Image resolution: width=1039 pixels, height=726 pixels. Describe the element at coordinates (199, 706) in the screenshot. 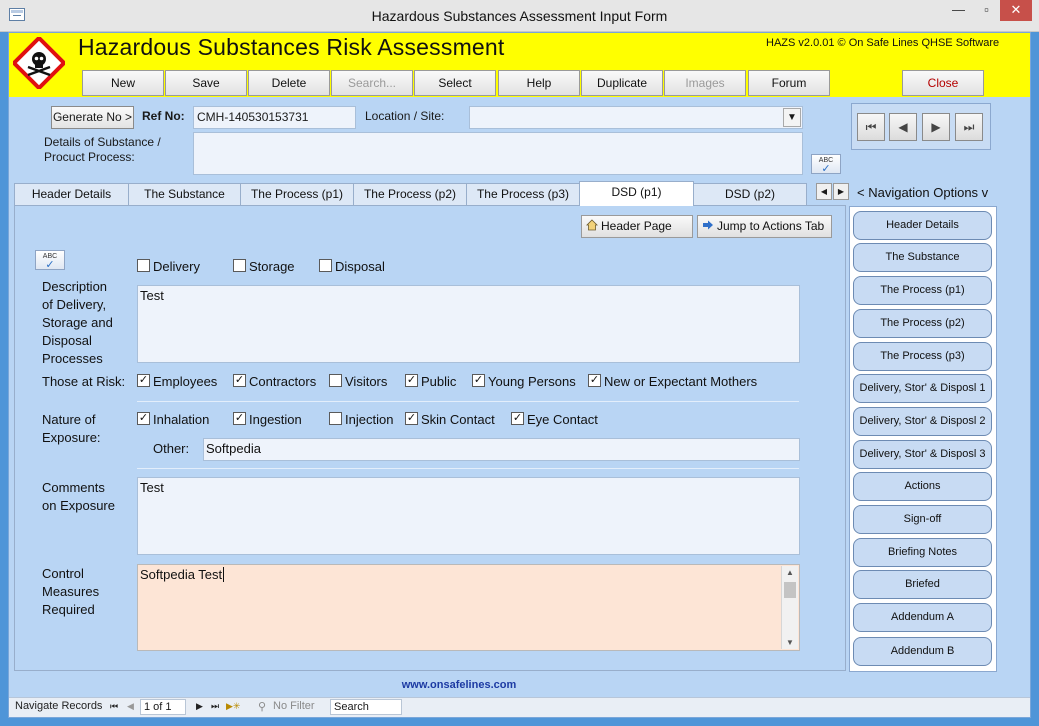

I see `next-record-button: ▶` at that location.